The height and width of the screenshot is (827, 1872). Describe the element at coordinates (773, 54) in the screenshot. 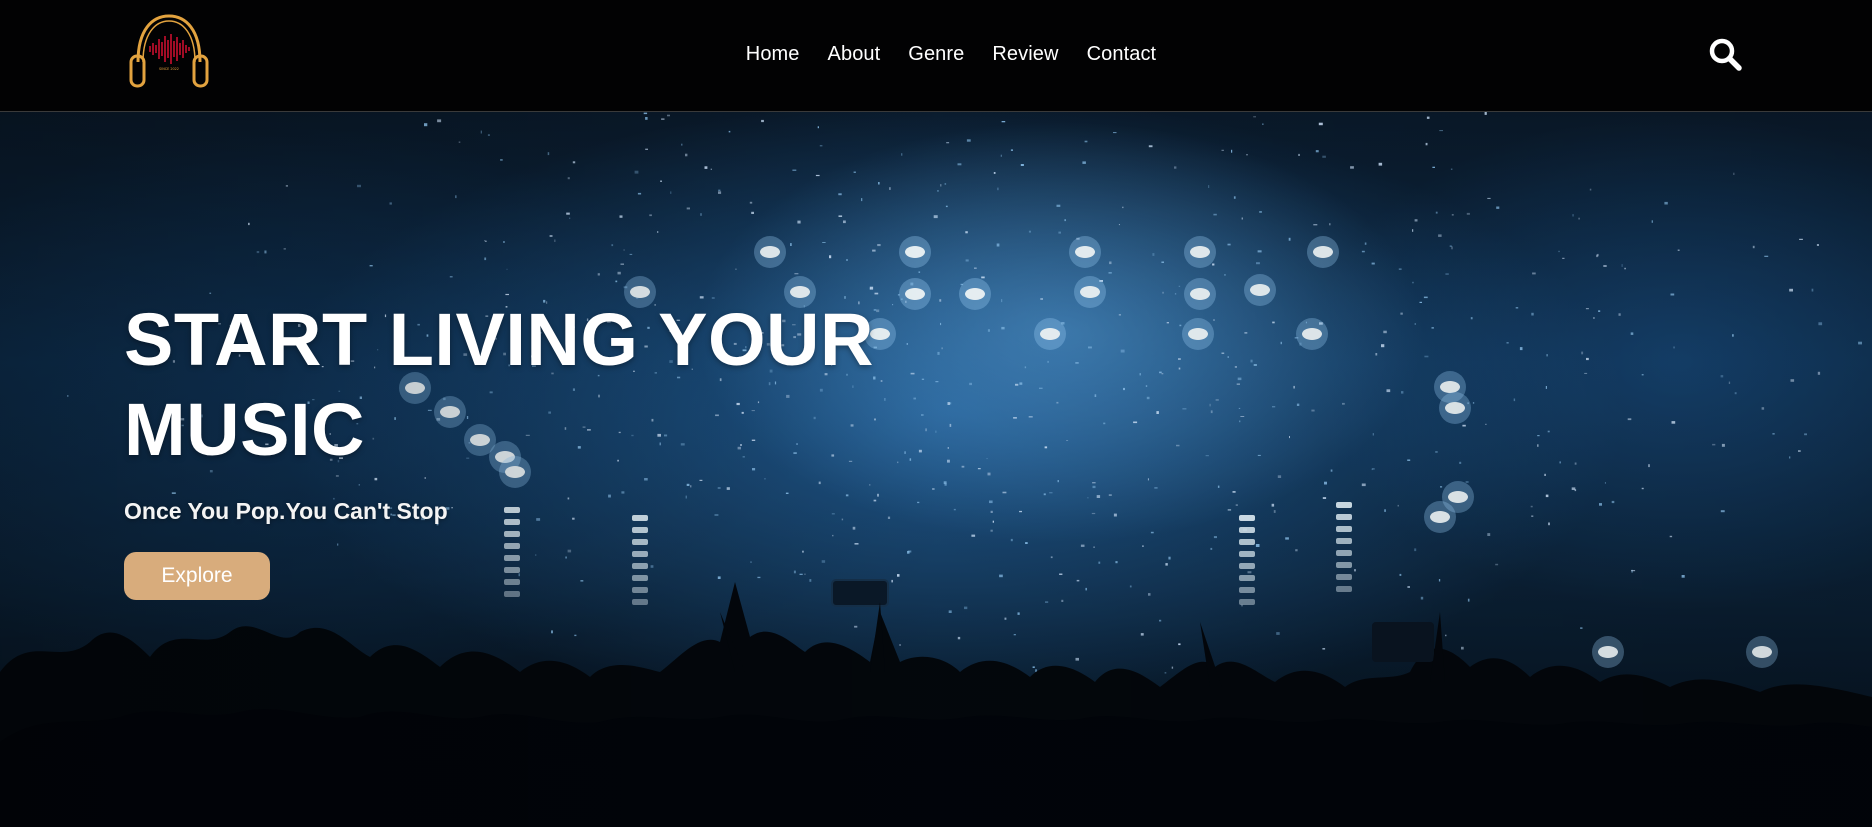

I see `nav-home: Home` at that location.